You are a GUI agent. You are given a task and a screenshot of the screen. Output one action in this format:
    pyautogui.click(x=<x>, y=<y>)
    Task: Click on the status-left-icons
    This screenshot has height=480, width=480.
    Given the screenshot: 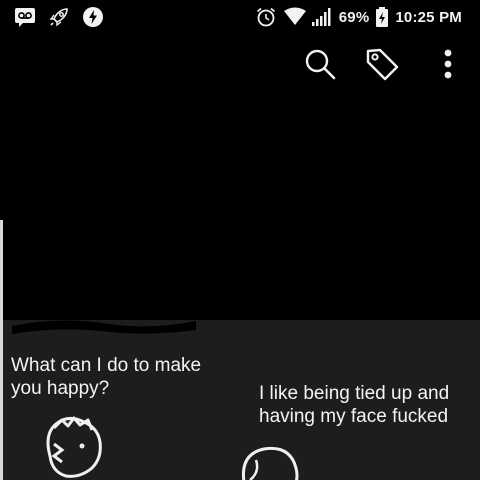 What is the action you would take?
    pyautogui.click(x=59, y=17)
    